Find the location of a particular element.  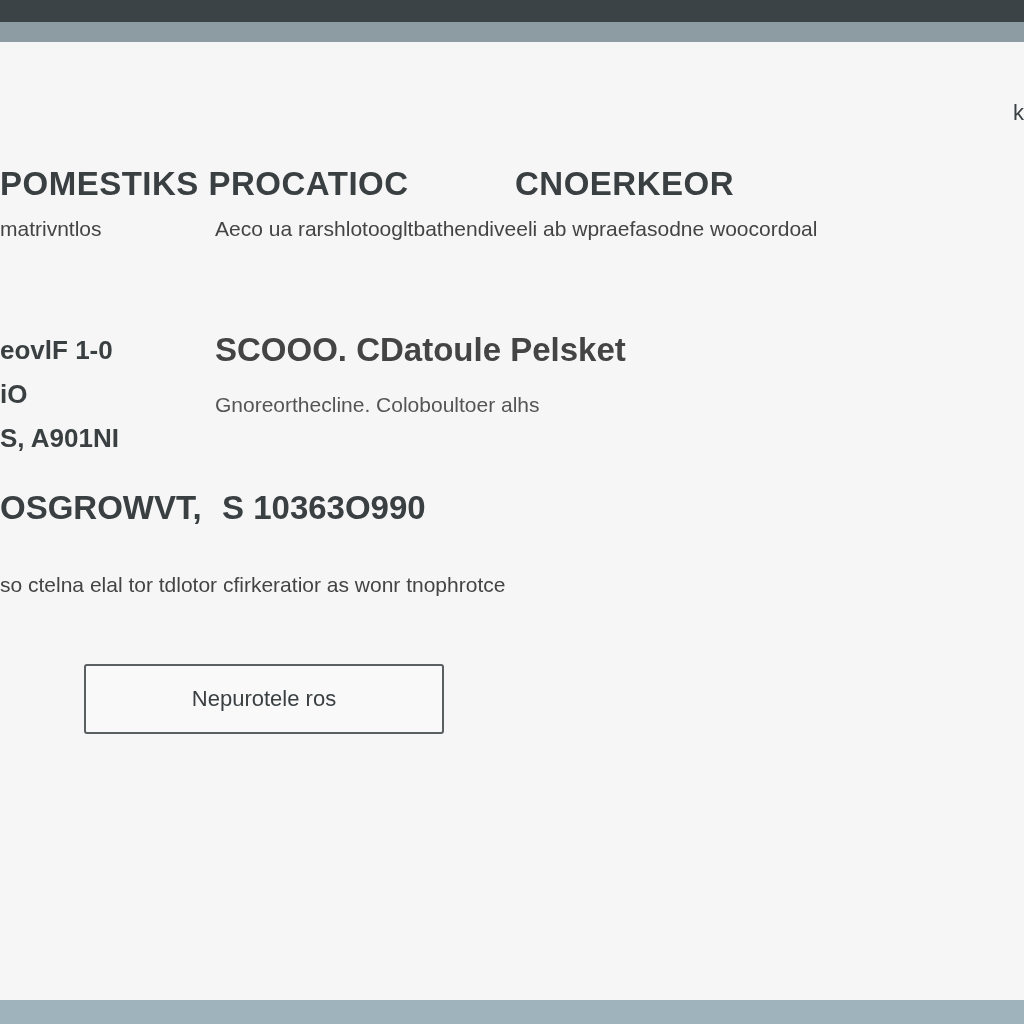

details-title: SCOOO. CDatoule Pelsket is located at coordinates (421, 350).